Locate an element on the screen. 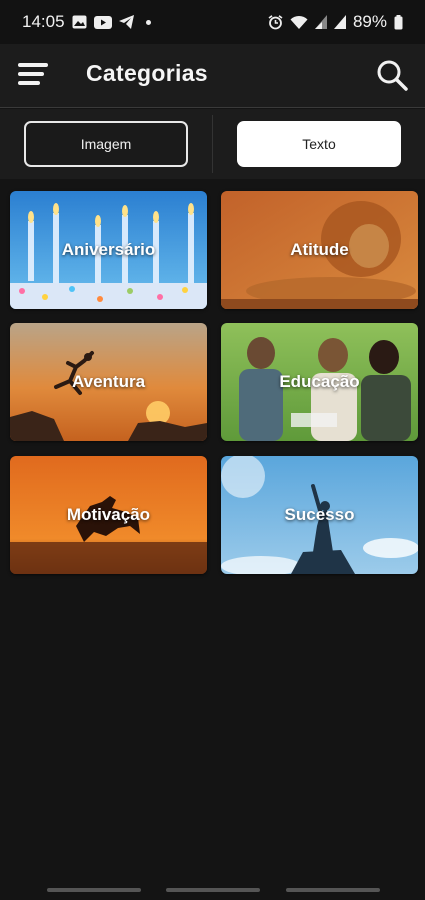 This screenshot has height=900, width=425. category-card-aniversario: Aniversário is located at coordinates (108, 250).